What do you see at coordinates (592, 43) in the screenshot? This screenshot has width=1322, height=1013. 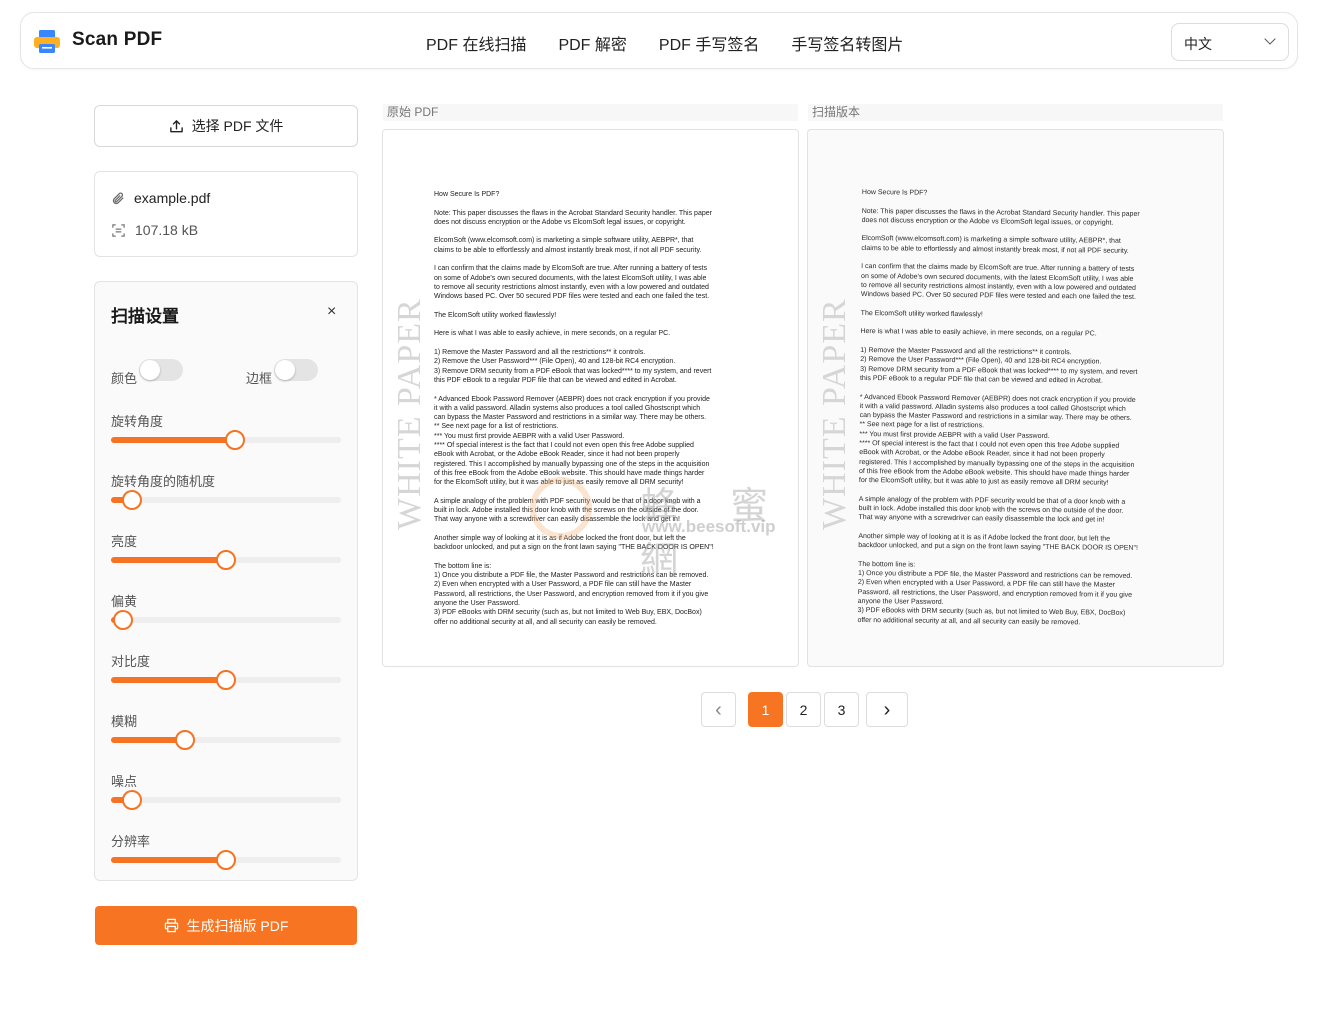 I see `nav-pdf-decrypt: PDF 解密` at bounding box center [592, 43].